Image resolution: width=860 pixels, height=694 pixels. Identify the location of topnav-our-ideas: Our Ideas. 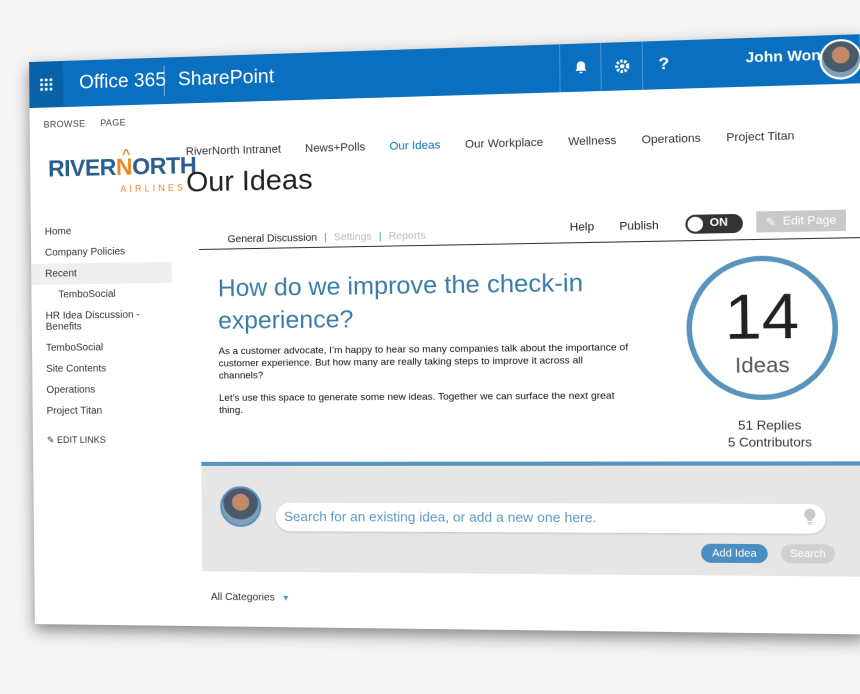
(414, 146).